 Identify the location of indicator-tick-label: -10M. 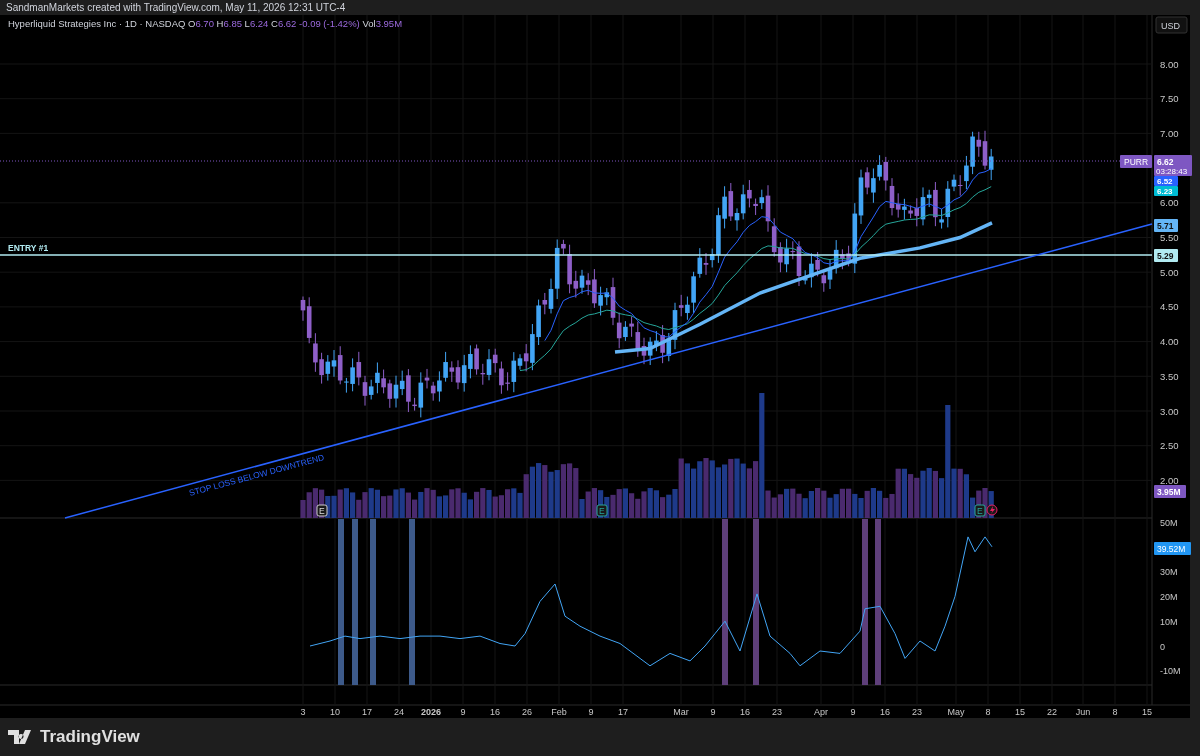
(1170, 671).